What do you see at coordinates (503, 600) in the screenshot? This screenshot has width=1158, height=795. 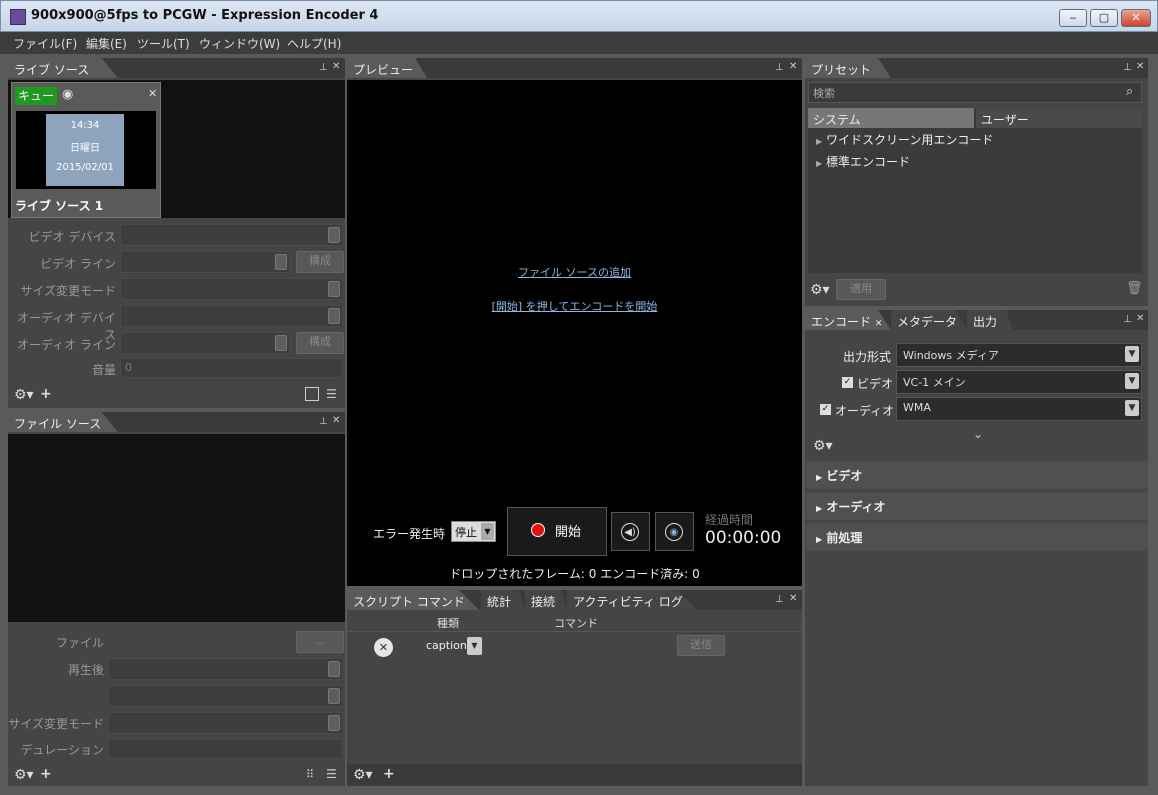 I see `tab-stats: 統計` at bounding box center [503, 600].